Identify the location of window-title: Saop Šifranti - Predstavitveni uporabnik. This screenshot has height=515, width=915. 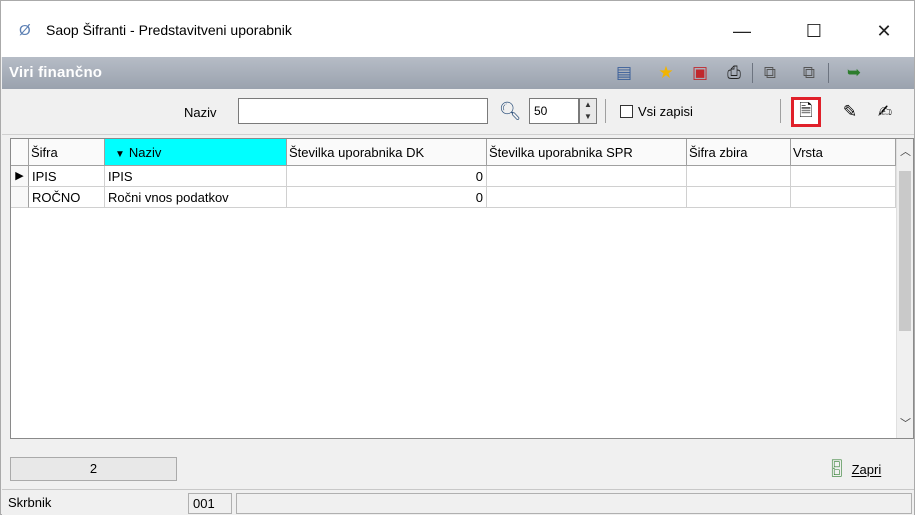
(169, 30).